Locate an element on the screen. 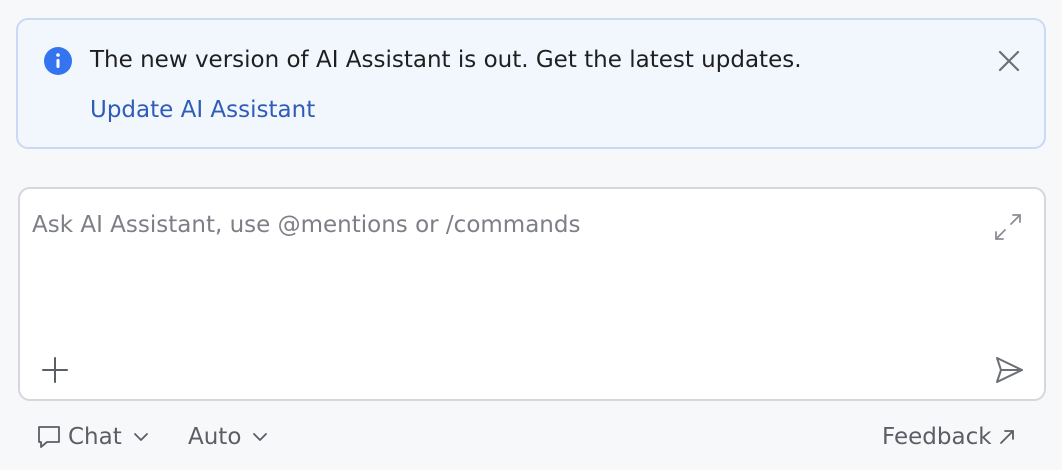 The image size is (1062, 470). model-select-dropdown: Auto is located at coordinates (228, 437).